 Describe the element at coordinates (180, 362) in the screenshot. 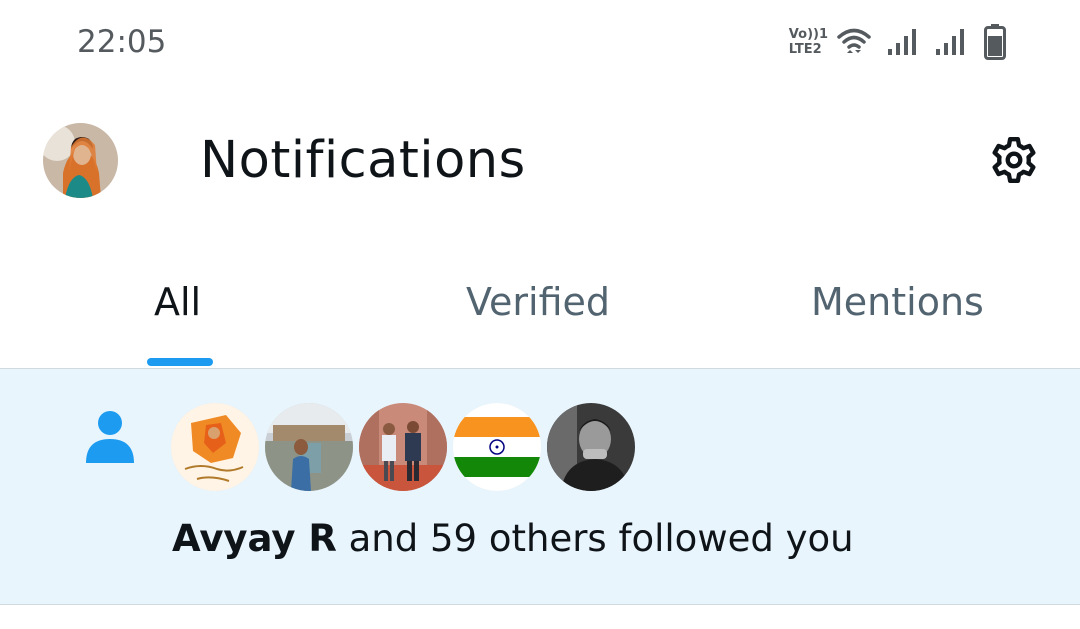

I see `active-tab-indicator` at that location.